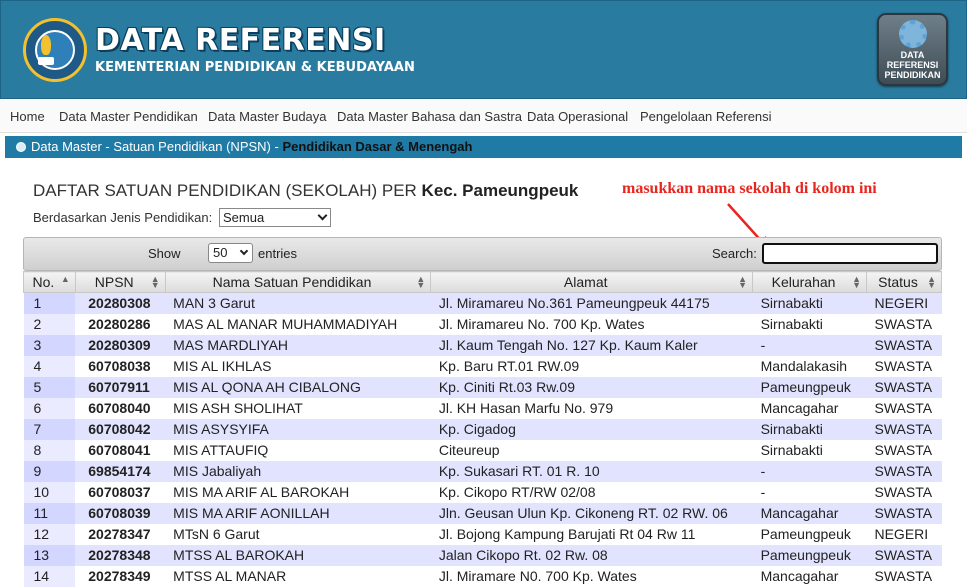 This screenshot has width=967, height=588. What do you see at coordinates (850, 253) in the screenshot?
I see `search-input` at bounding box center [850, 253].